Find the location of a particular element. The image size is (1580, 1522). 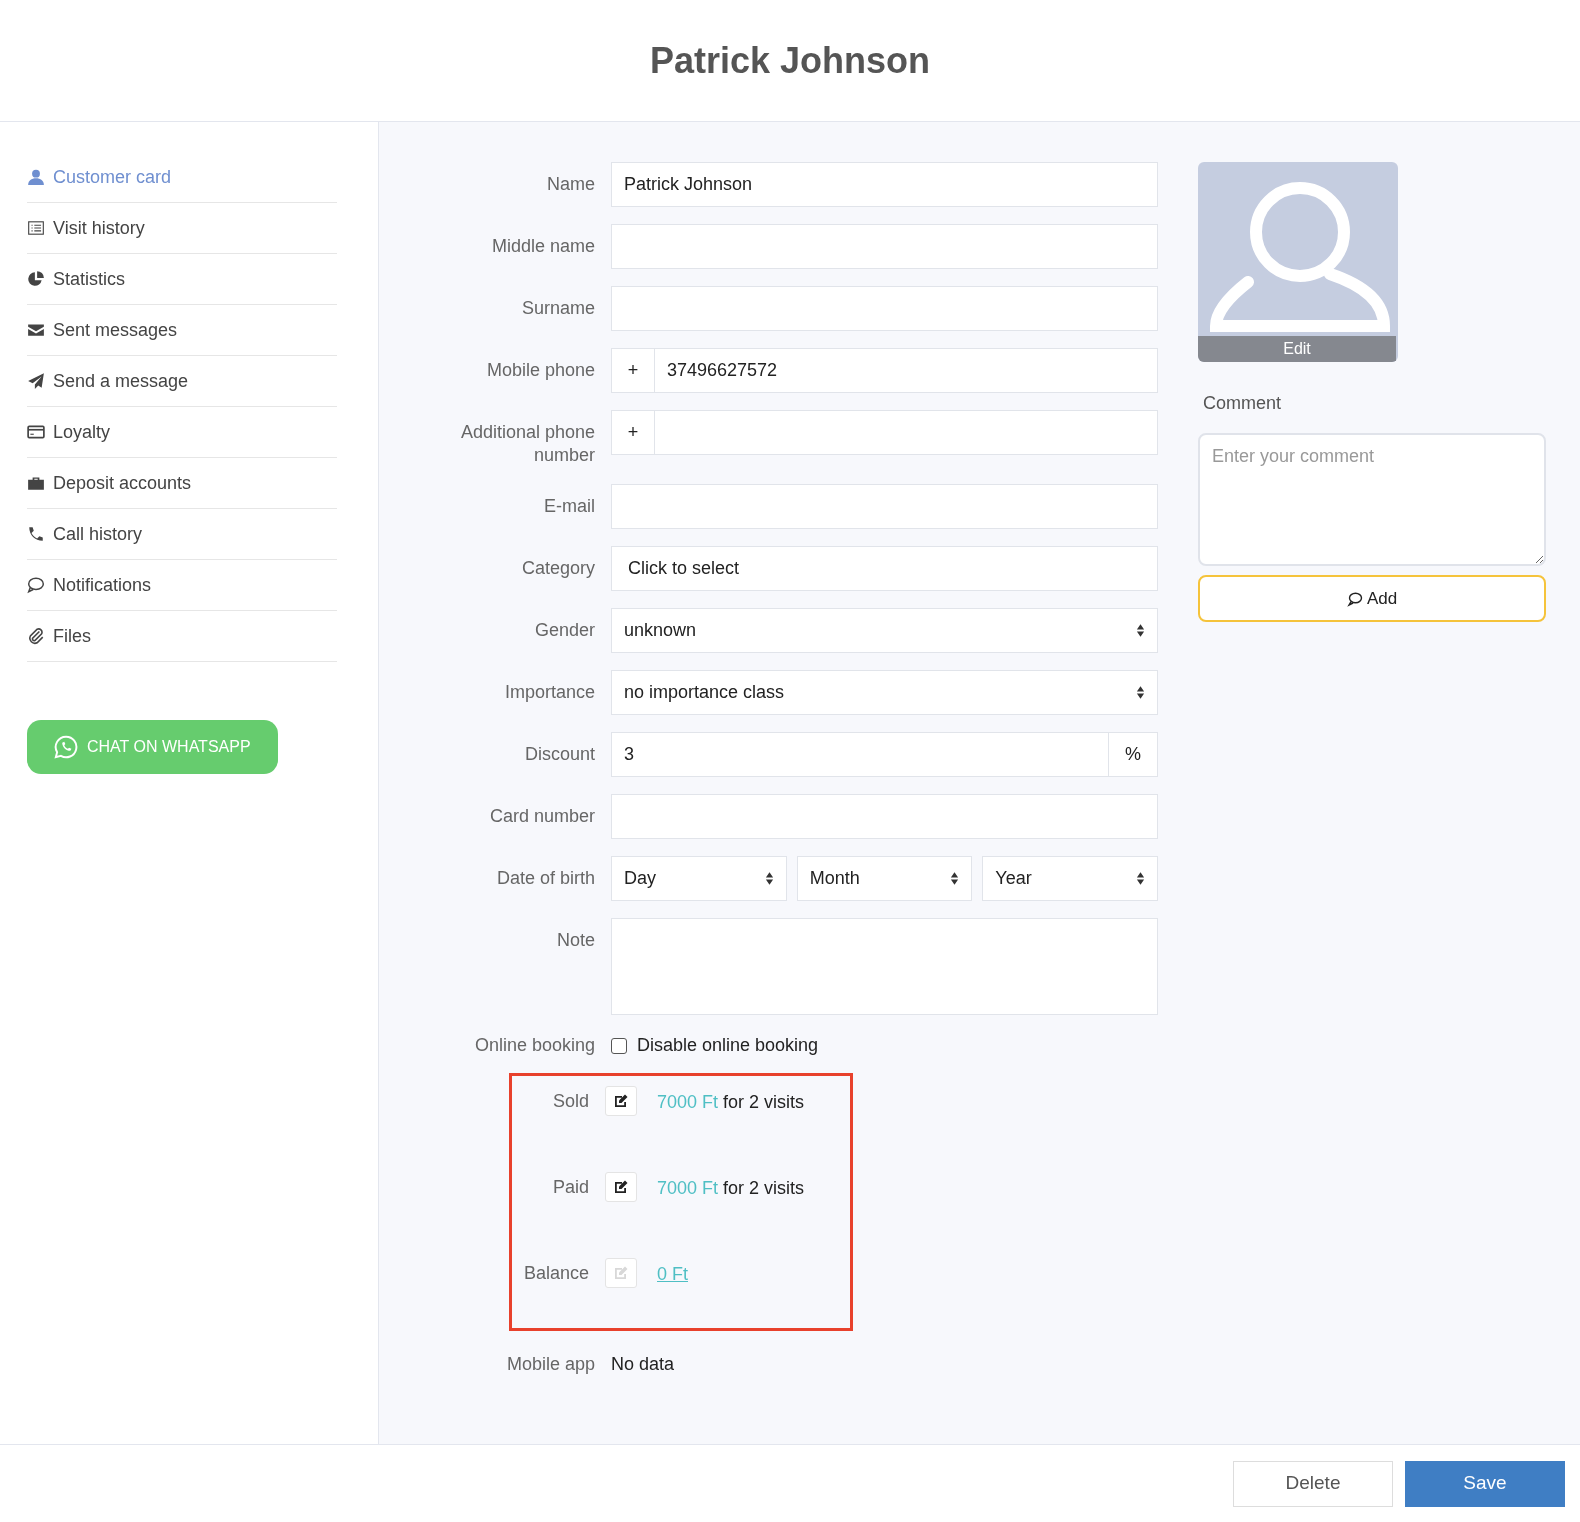

sidebar-item: Loyalty is located at coordinates (182, 432).